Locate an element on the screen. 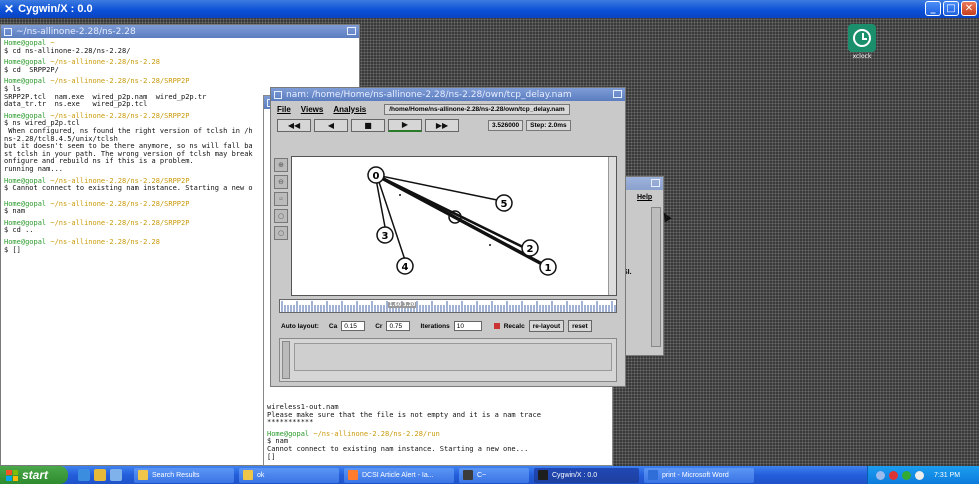 This screenshot has width=979, height=484. svg-text: 3 is located at coordinates (385, 236).